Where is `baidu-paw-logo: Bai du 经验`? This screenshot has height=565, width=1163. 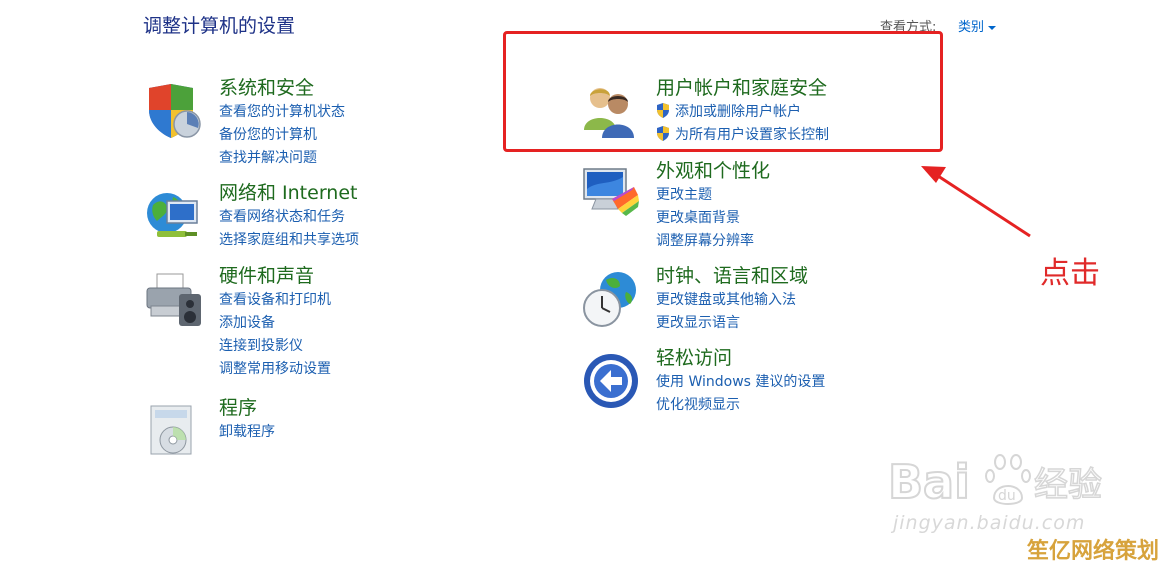
baidu-paw-logo: Bai du 经验 is located at coordinates (995, 482).